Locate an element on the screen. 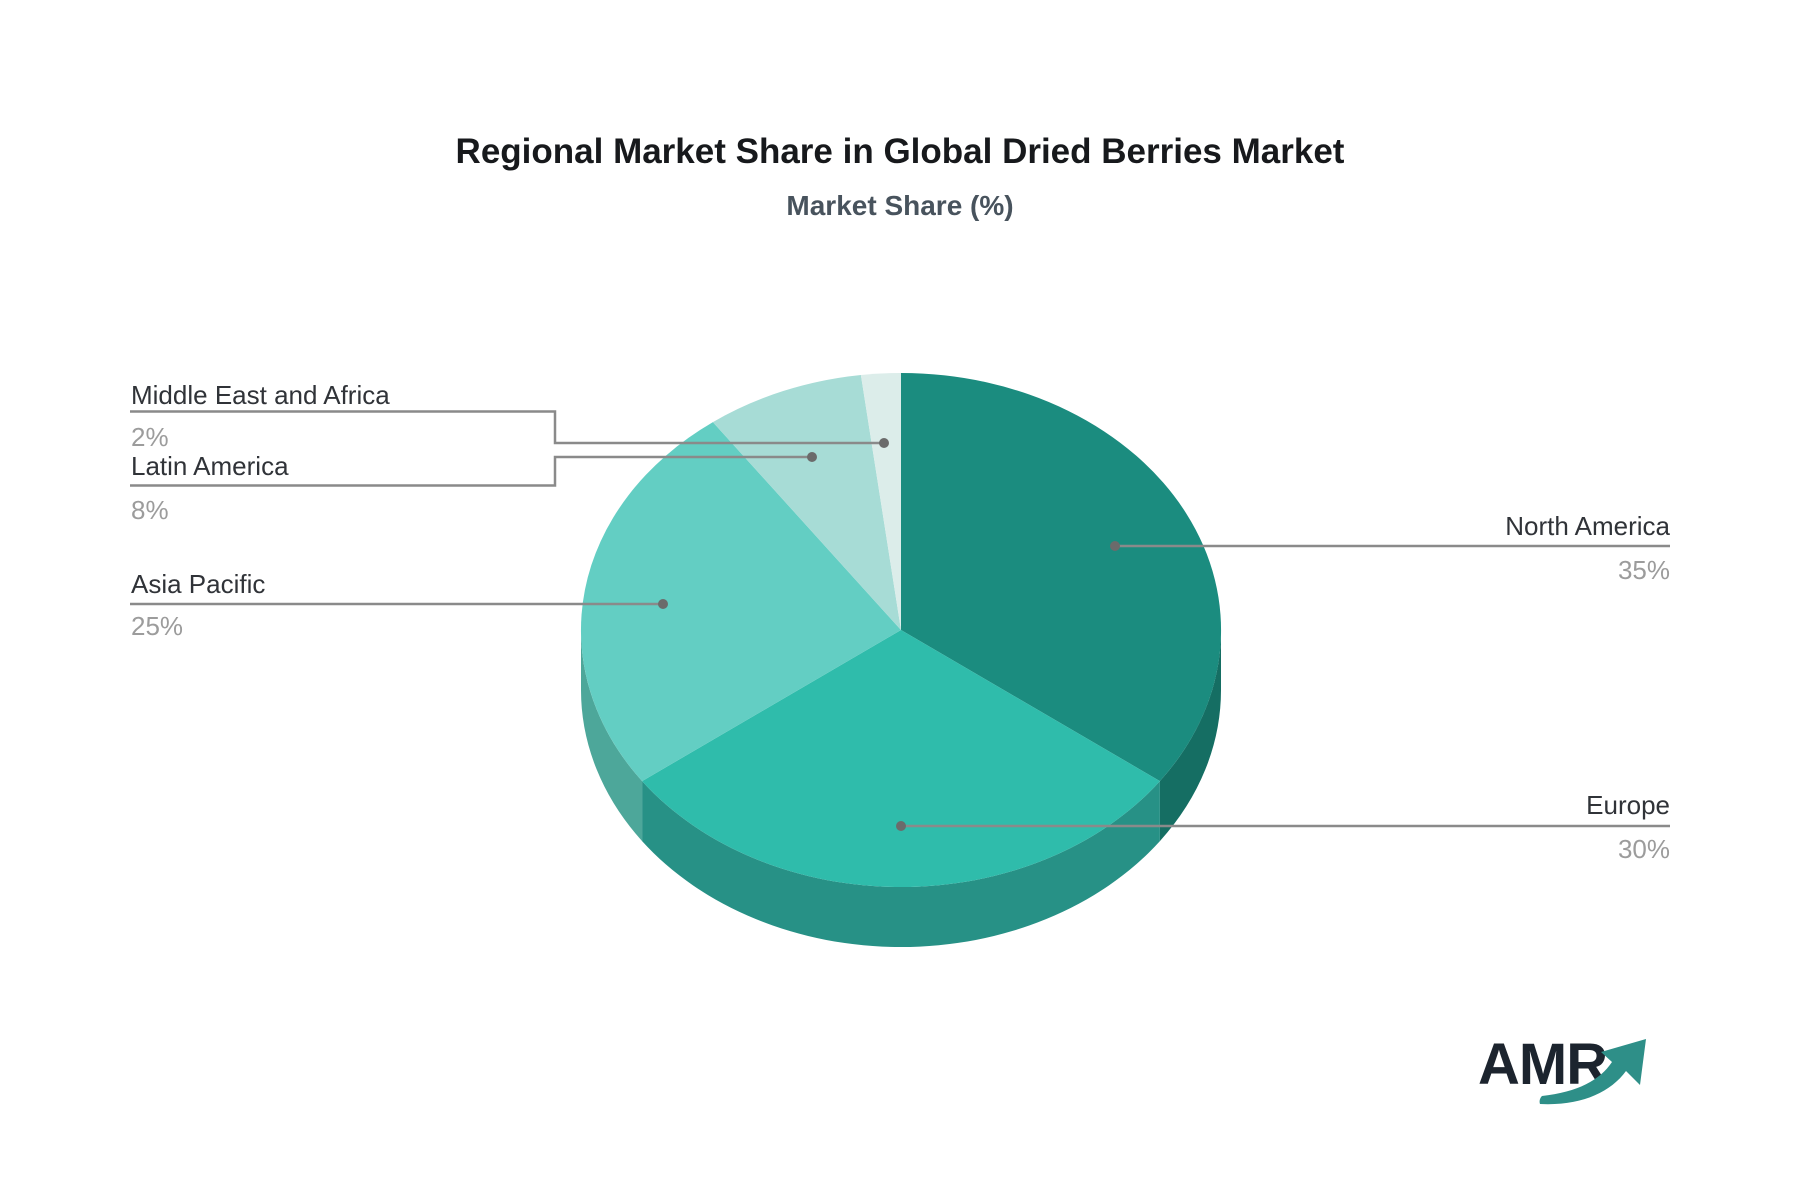 This screenshot has height=1196, width=1800. amr-logo: AMR is located at coordinates (1588, 1081).